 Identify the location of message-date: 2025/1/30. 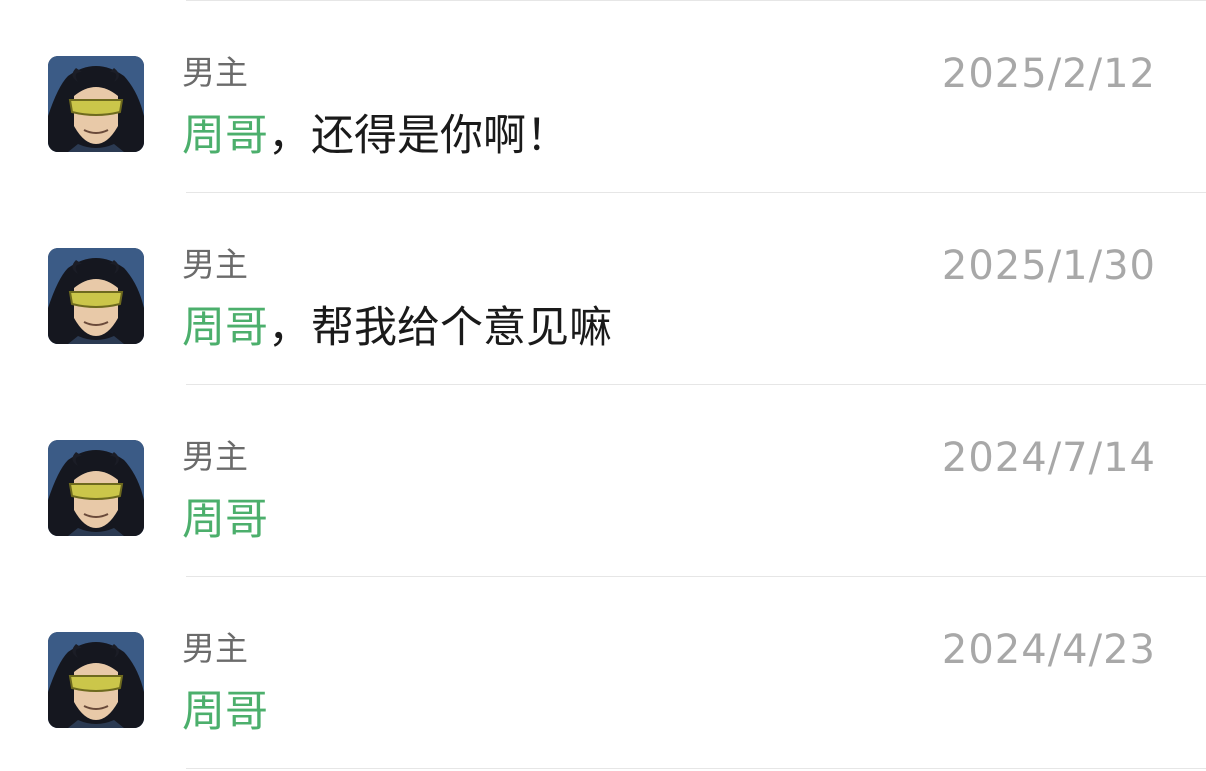
(1048, 266).